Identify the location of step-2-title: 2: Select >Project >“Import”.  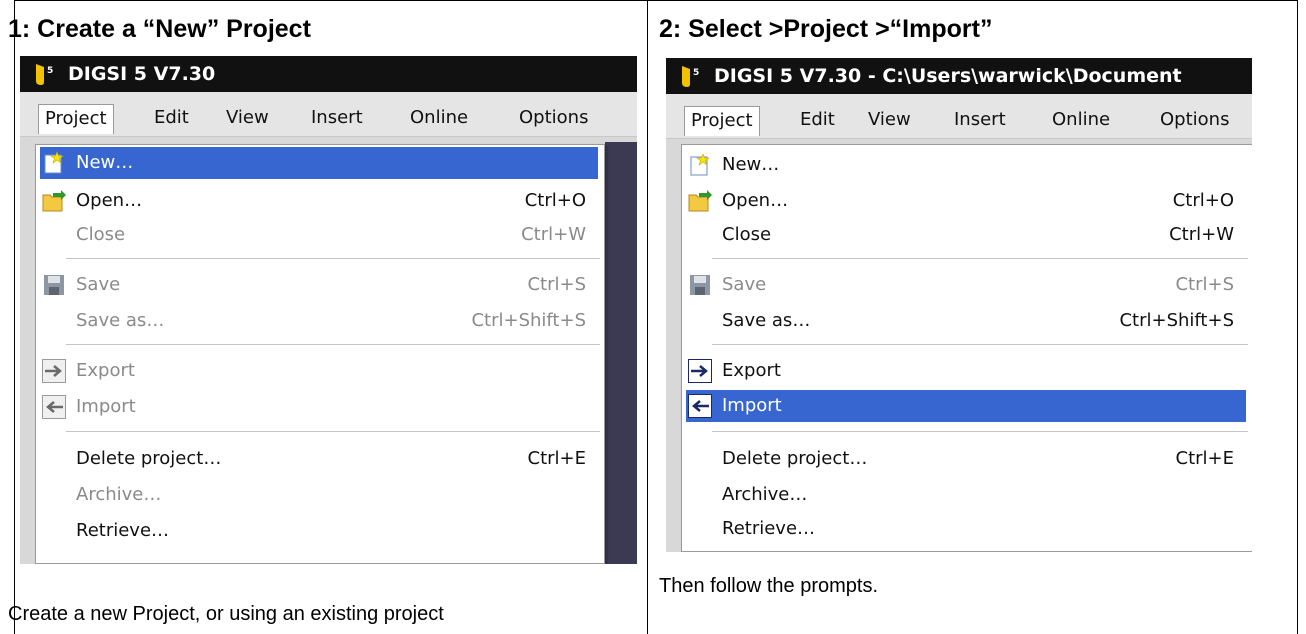
(826, 29).